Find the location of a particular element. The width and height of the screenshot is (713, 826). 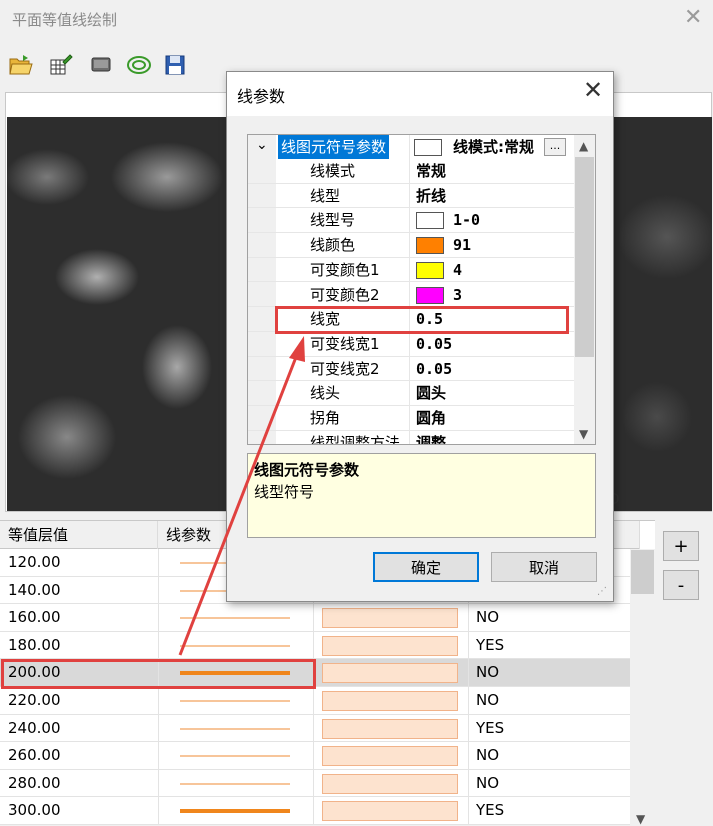

table-row: 260.00 NO is located at coordinates (315, 756).